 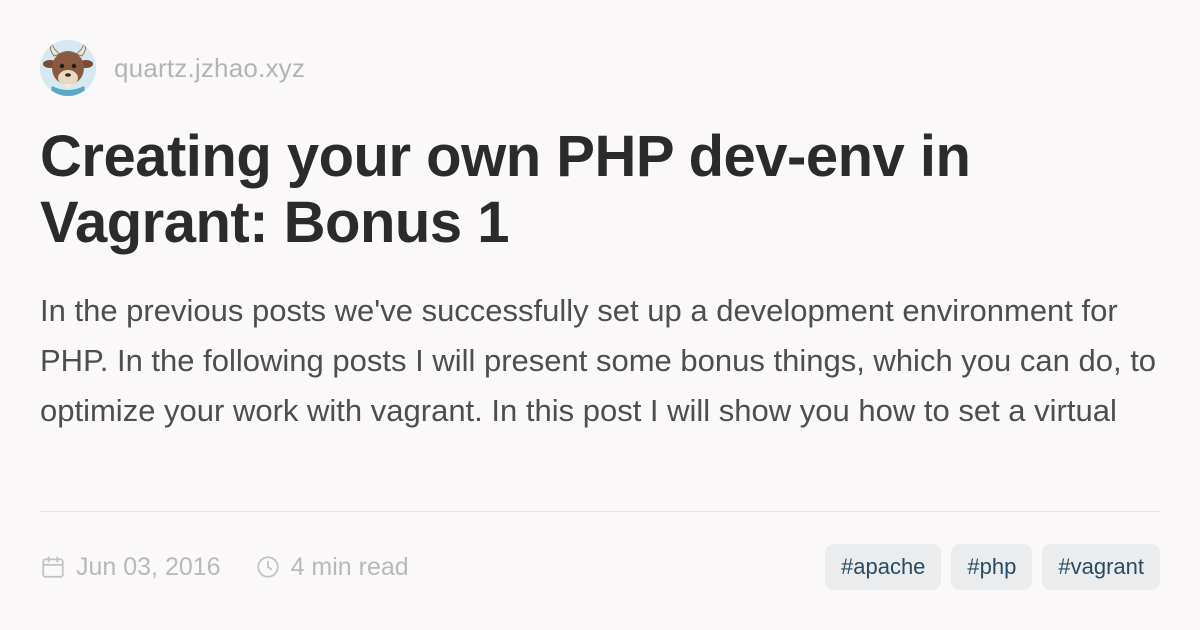 What do you see at coordinates (68, 68) in the screenshot?
I see `goat-avatar-icon` at bounding box center [68, 68].